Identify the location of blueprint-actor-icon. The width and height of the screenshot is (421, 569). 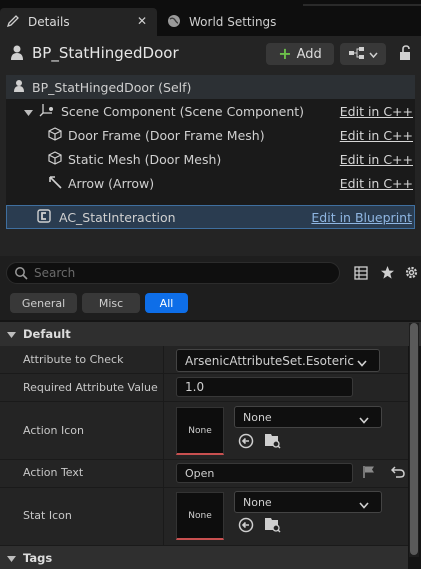
(17, 54).